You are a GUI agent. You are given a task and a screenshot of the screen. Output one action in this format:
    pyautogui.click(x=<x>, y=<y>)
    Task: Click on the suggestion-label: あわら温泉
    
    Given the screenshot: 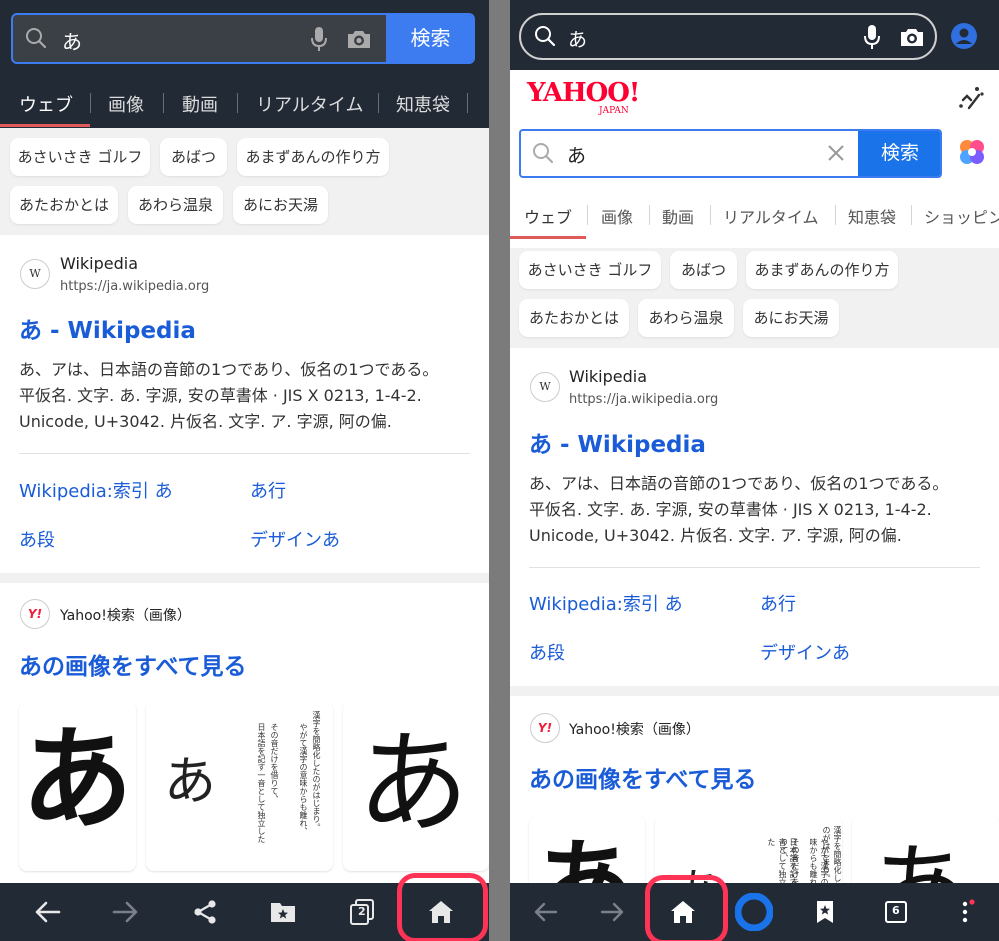 What is the action you would take?
    pyautogui.click(x=686, y=318)
    